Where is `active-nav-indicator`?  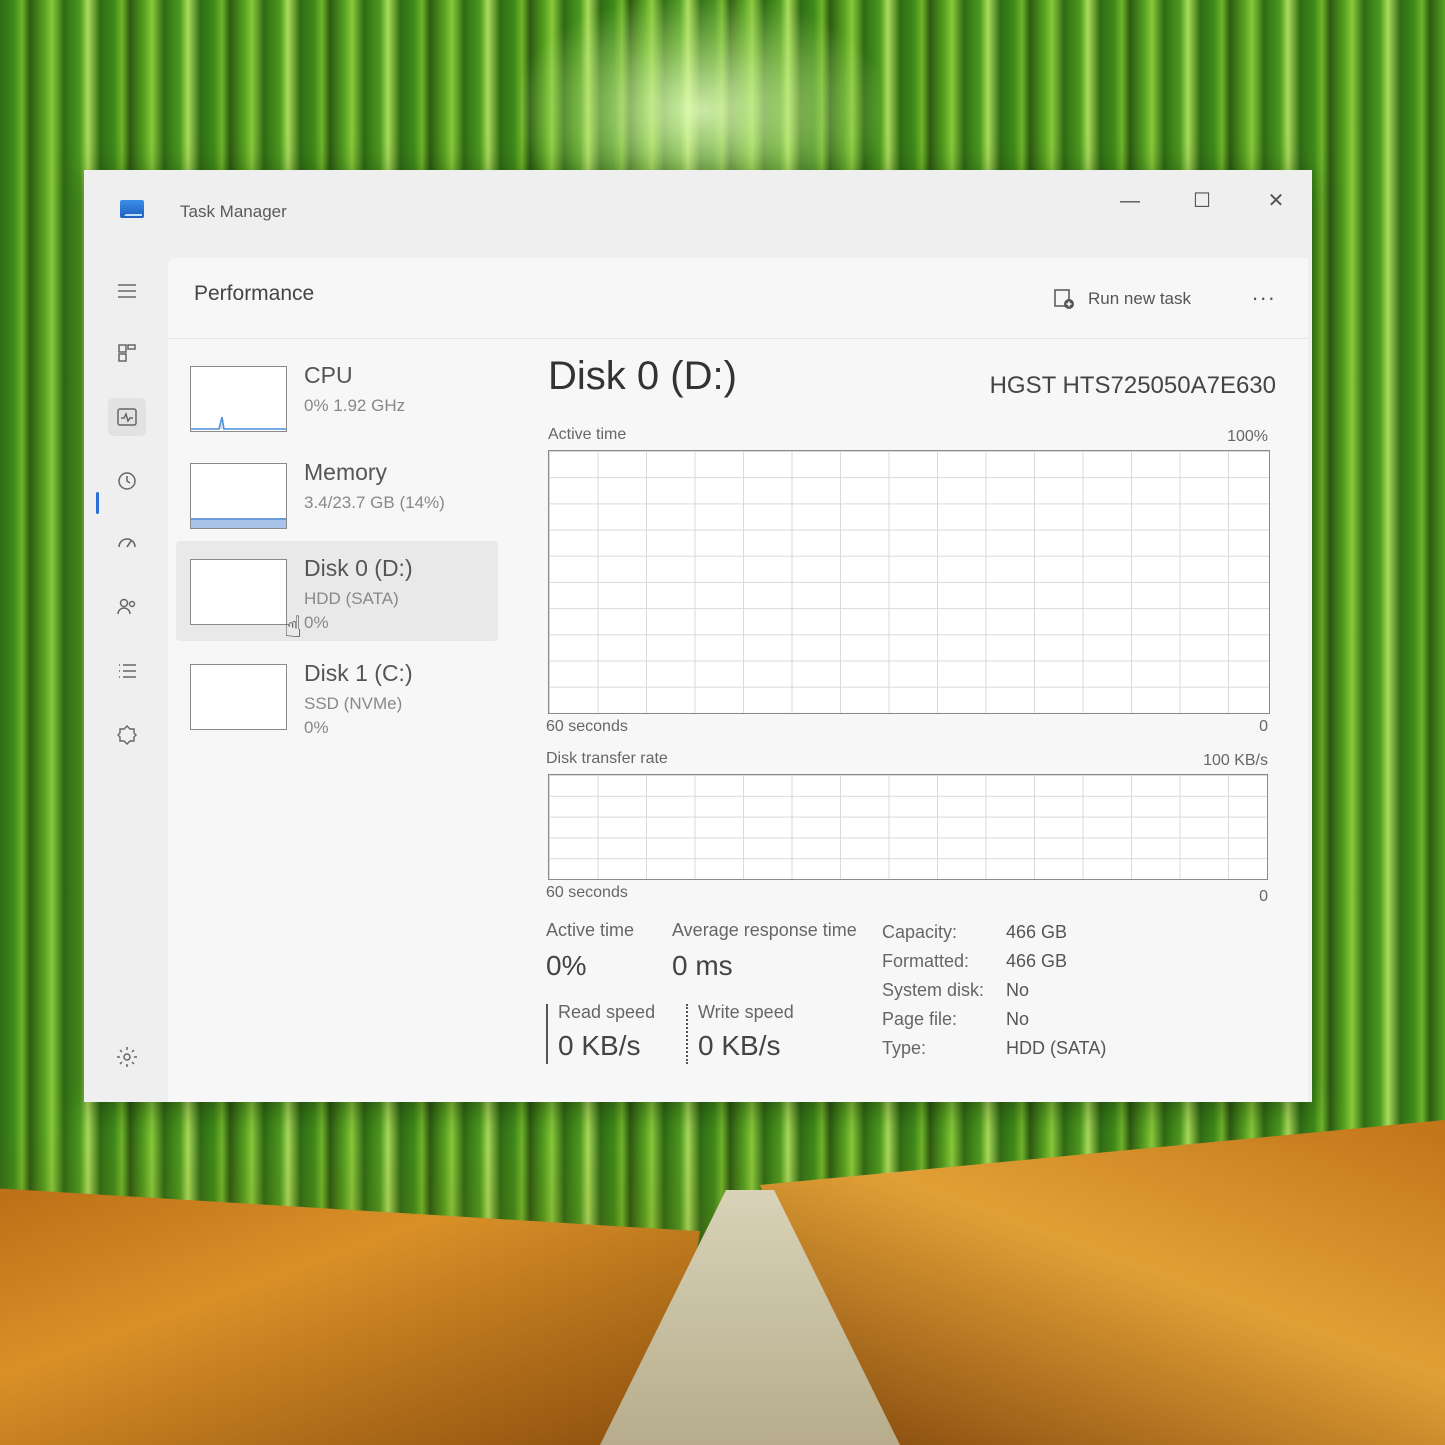
active-nav-indicator is located at coordinates (97, 503).